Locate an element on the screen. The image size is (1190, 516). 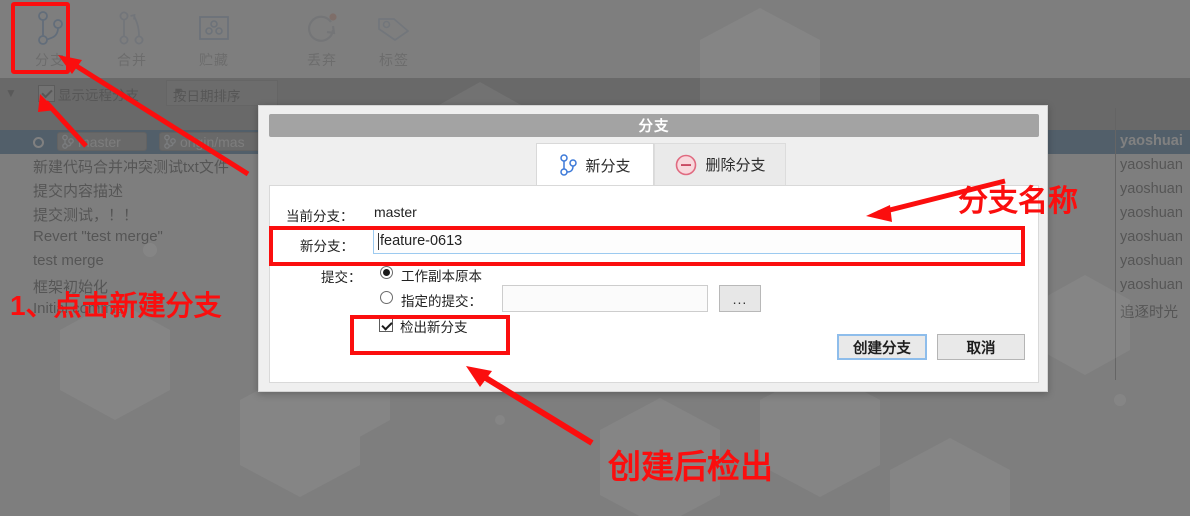
annotation-checkout-after-create: 创建后检出 is located at coordinates (690, 466).